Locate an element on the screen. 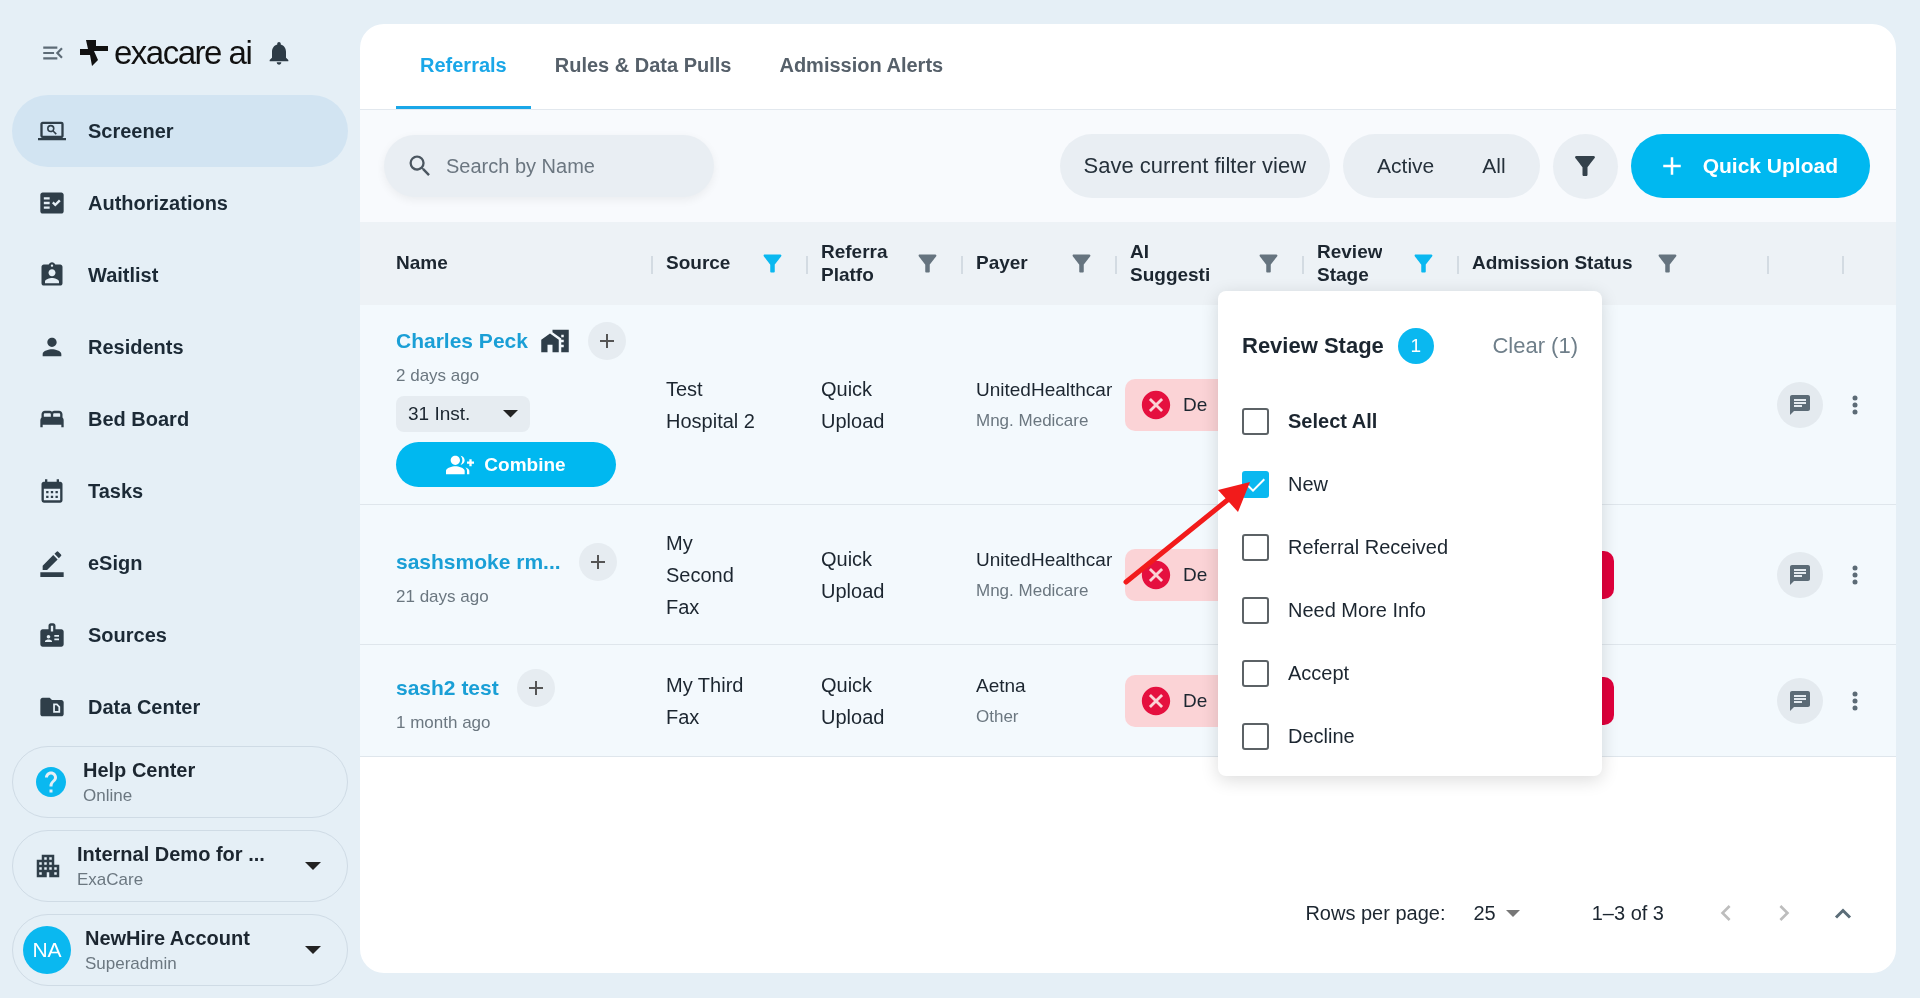  brand-name: exacare ai is located at coordinates (183, 52).